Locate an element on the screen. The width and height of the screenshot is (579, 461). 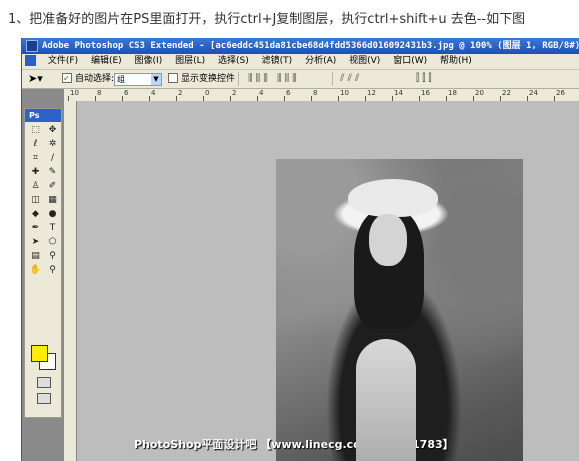
distribute-buttons: ⫽⫽⫽ is located at coordinates (351, 79).